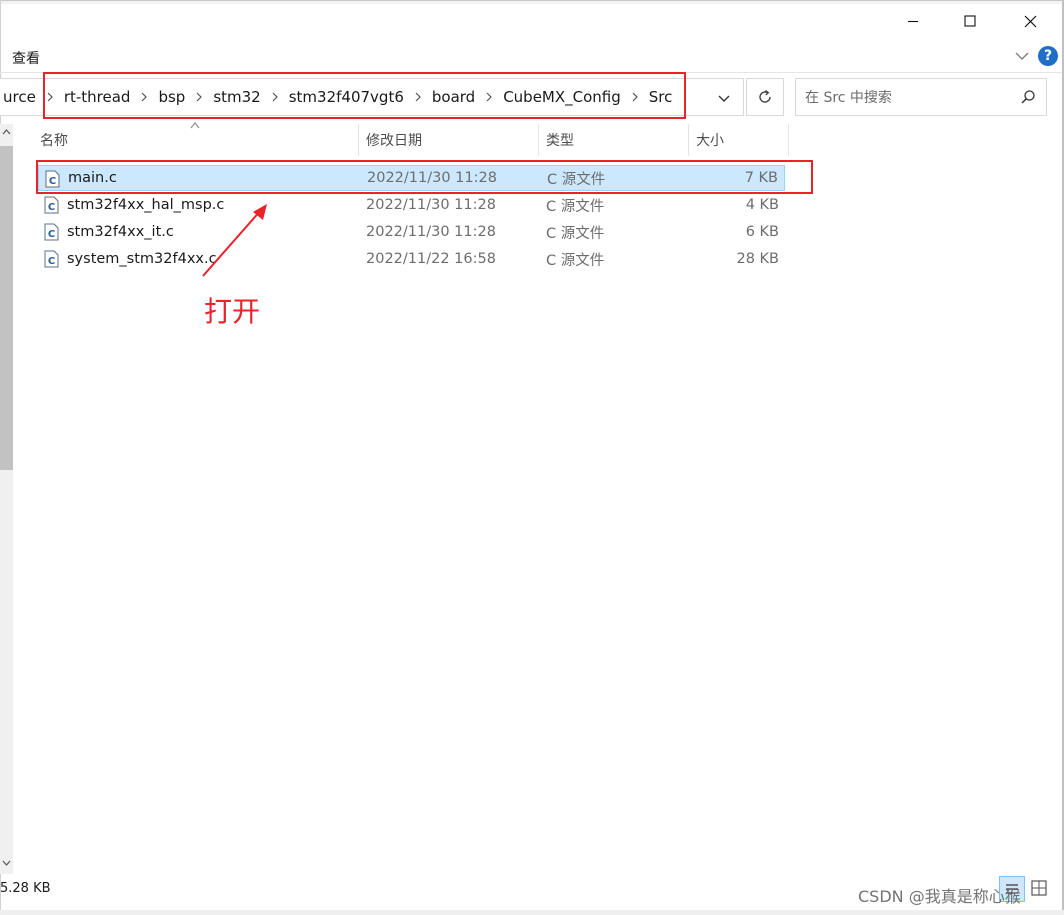  I want to click on ribbon-collapse-button, so click(1022, 56).